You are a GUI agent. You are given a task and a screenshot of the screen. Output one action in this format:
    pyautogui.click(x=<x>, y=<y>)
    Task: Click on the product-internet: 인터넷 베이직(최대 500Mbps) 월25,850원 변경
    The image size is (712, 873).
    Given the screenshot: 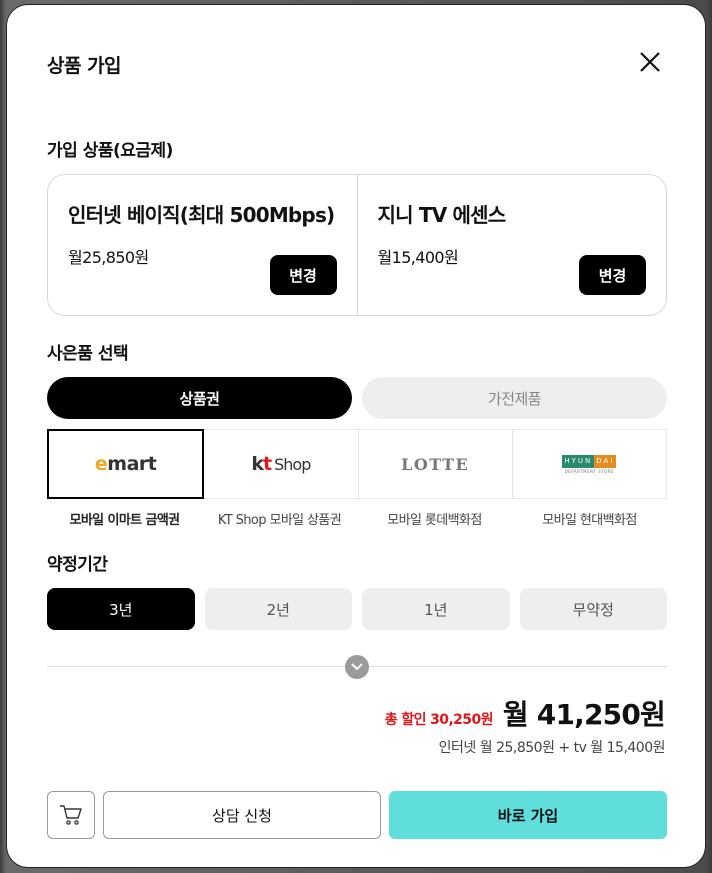 What is the action you would take?
    pyautogui.click(x=202, y=245)
    